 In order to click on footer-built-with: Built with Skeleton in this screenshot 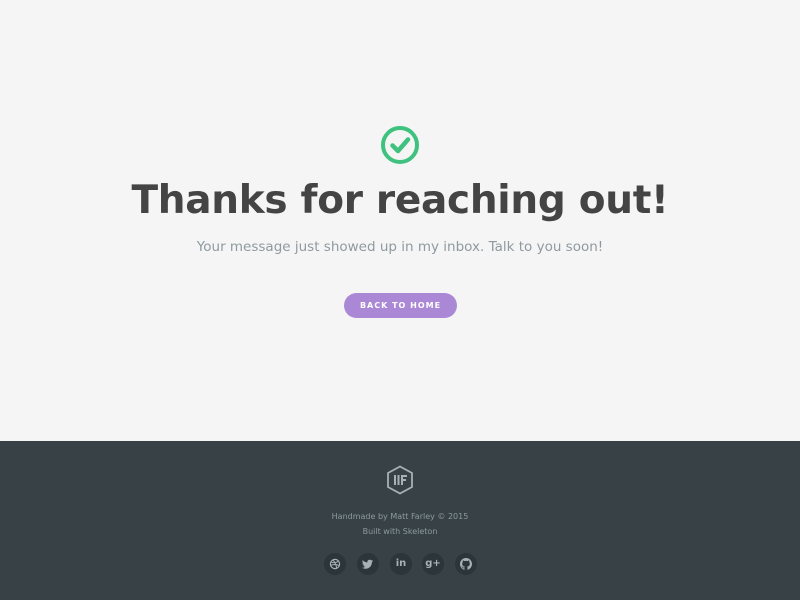, I will do `click(400, 531)`.